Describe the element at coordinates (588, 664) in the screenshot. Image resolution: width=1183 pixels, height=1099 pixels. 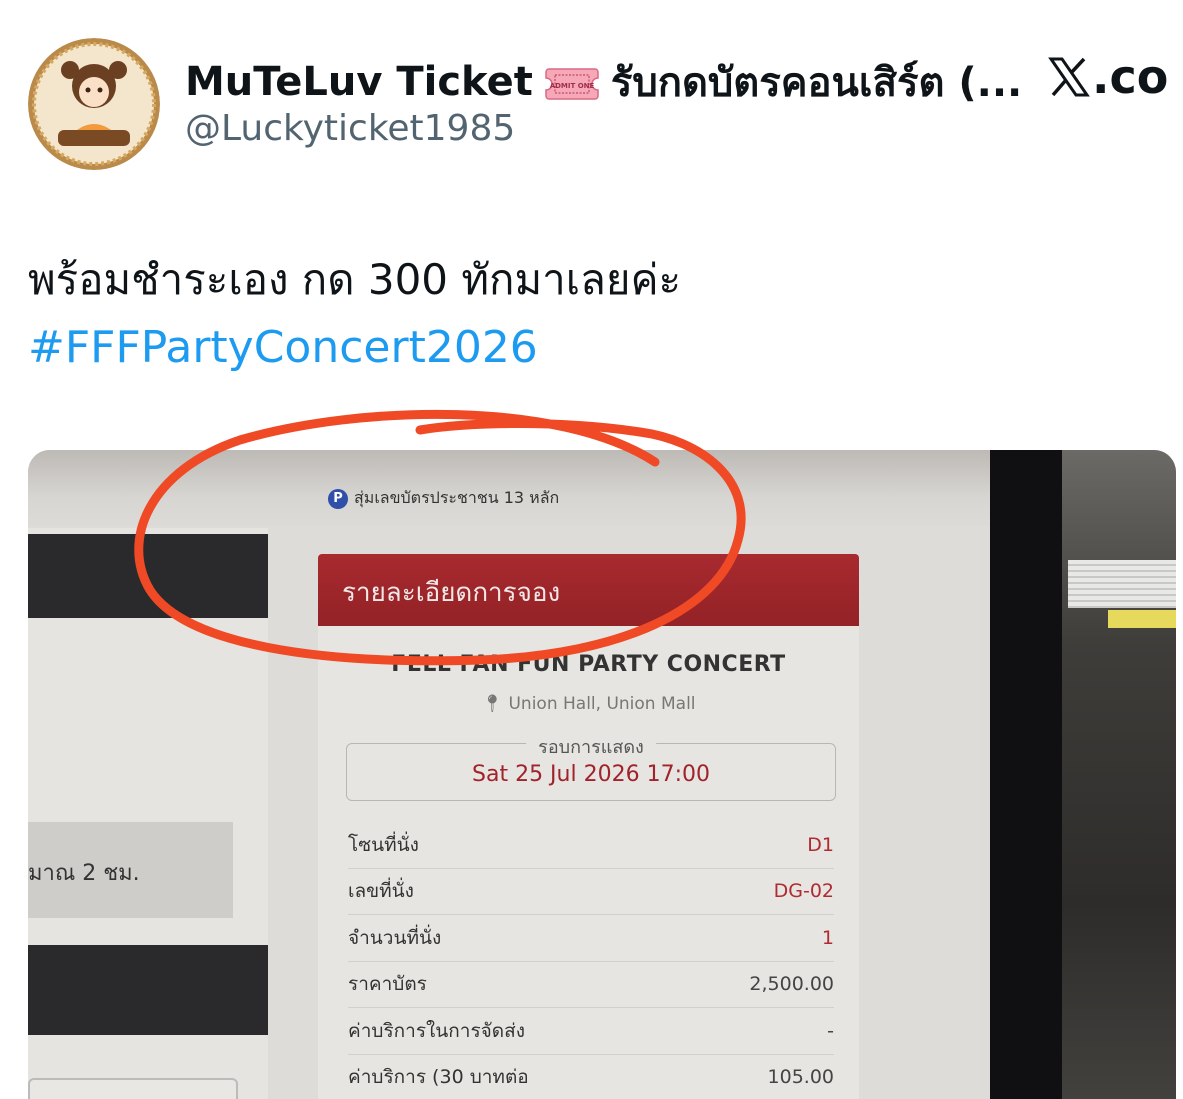
I see `event-name: FELL FAN FUN PARTY CONCERT` at that location.